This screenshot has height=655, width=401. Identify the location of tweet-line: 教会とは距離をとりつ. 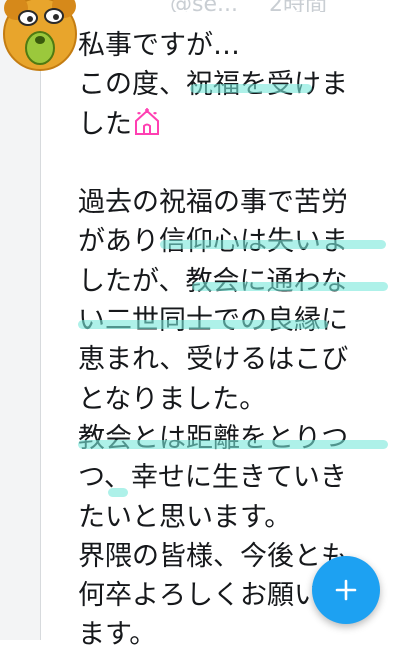
(213, 438).